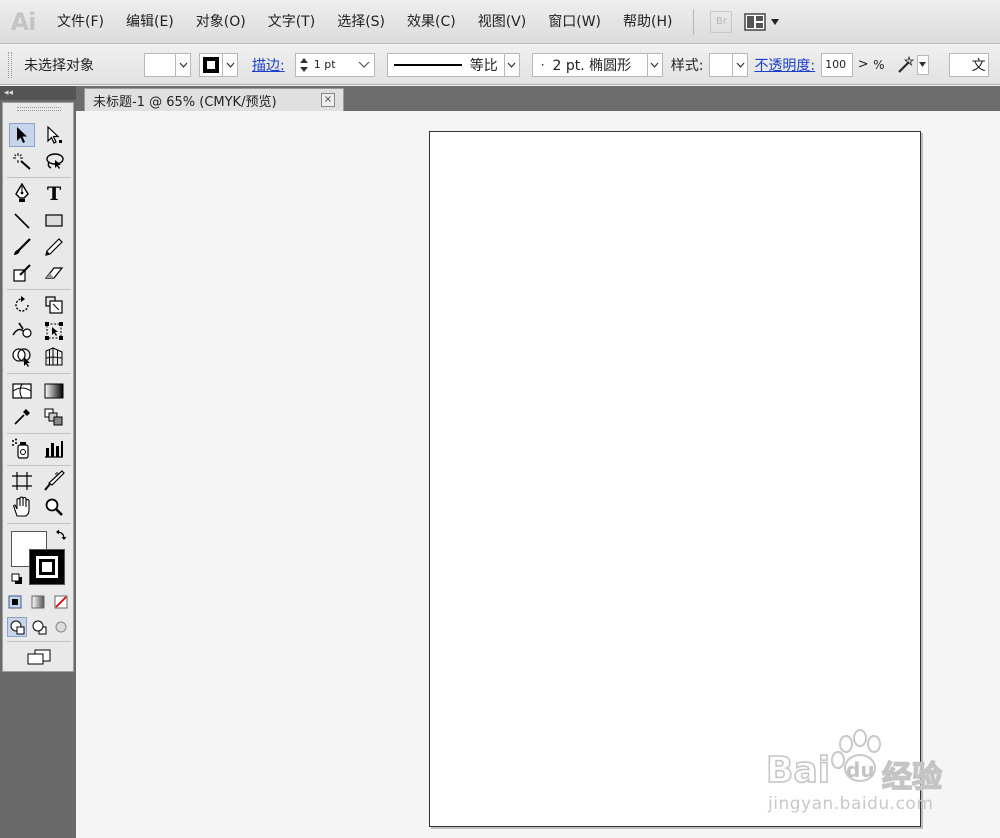 This screenshot has height=838, width=1000. I want to click on paintbrush-icon, so click(22, 246).